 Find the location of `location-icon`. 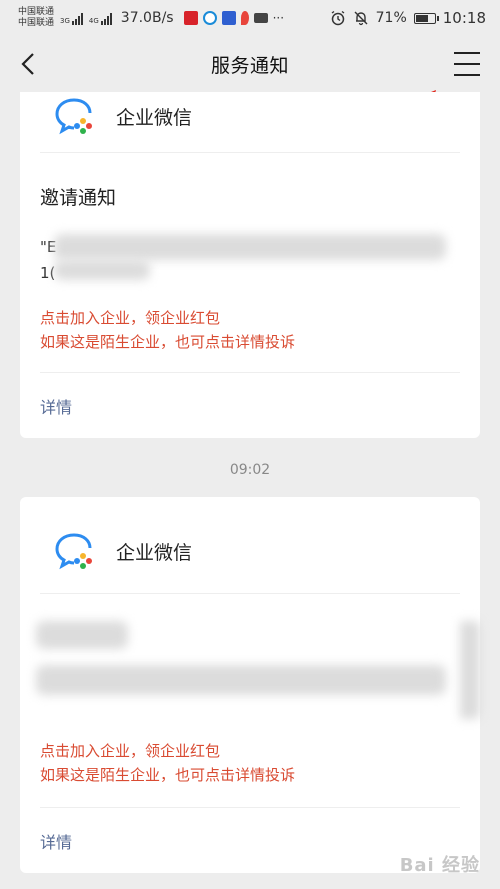

location-icon is located at coordinates (244, 18).